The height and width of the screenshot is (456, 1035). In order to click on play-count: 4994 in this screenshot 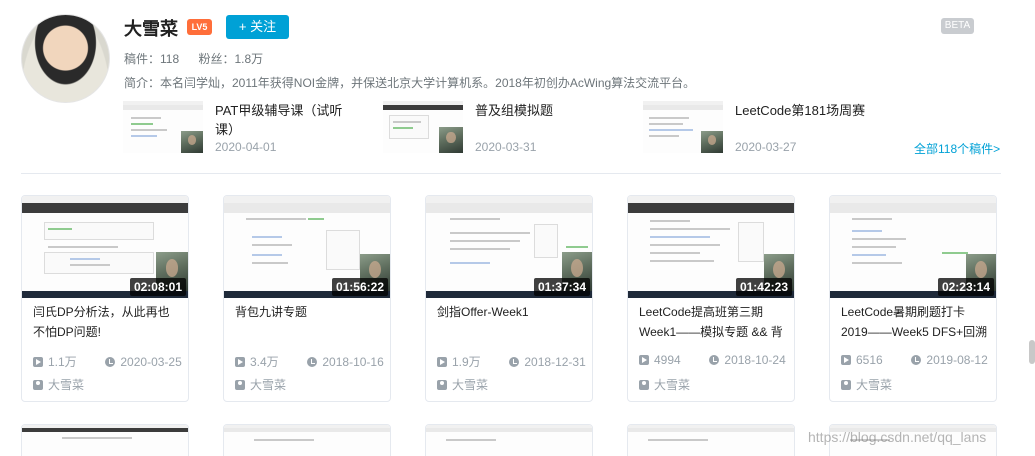, I will do `click(667, 360)`.